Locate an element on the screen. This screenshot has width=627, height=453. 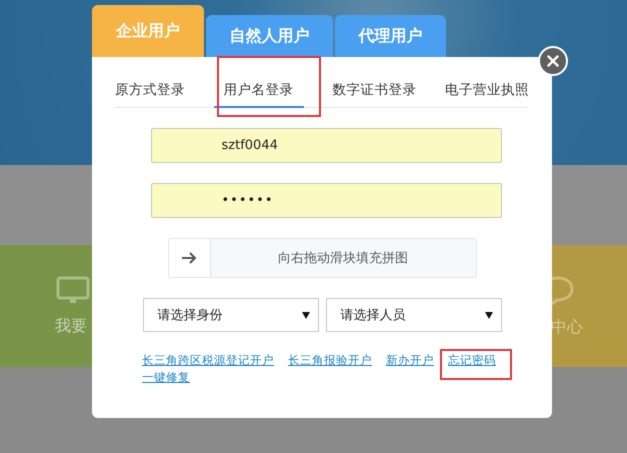
arrow-icon is located at coordinates (189, 258).